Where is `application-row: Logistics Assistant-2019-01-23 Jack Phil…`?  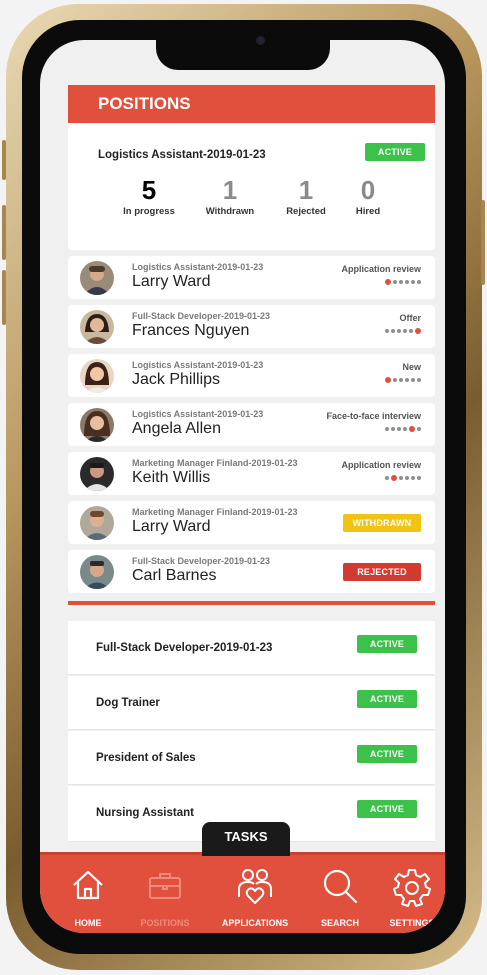
application-row: Logistics Assistant-2019-01-23 Jack Phil… is located at coordinates (251, 375).